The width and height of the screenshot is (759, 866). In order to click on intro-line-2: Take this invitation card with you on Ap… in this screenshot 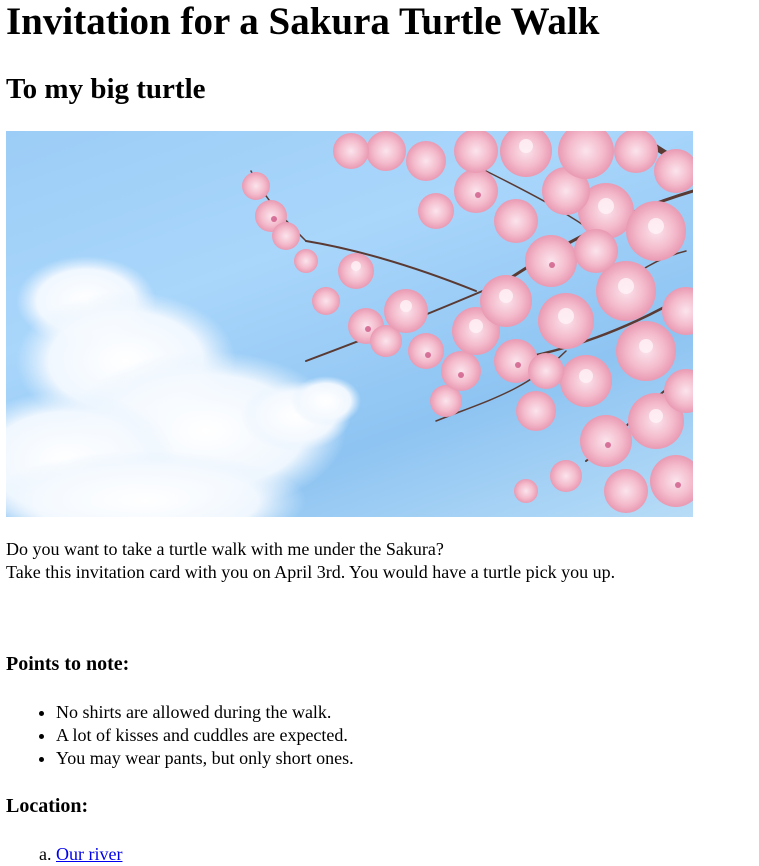, I will do `click(311, 572)`.